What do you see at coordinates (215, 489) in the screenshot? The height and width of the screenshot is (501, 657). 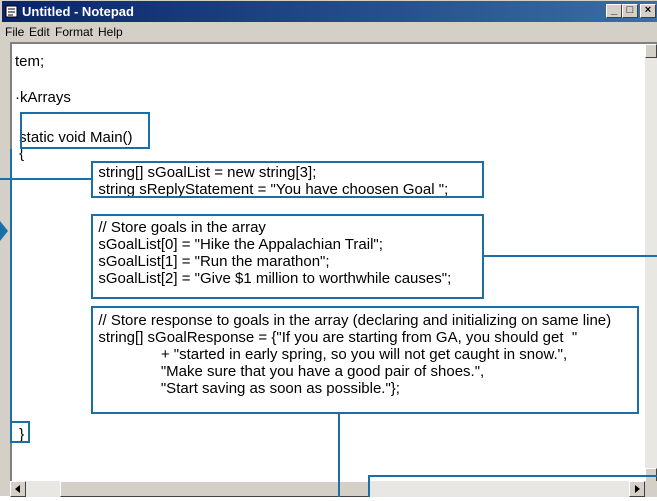 I see `scroll-thumb` at bounding box center [215, 489].